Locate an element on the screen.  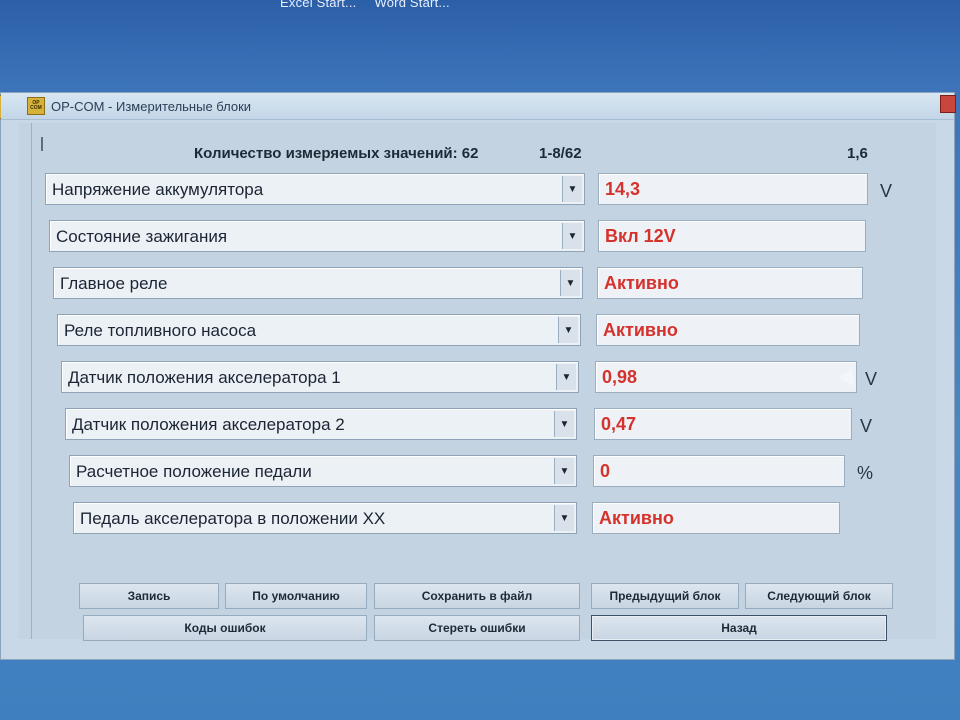
measurement-value-field: Вкл 12V is located at coordinates (732, 236).